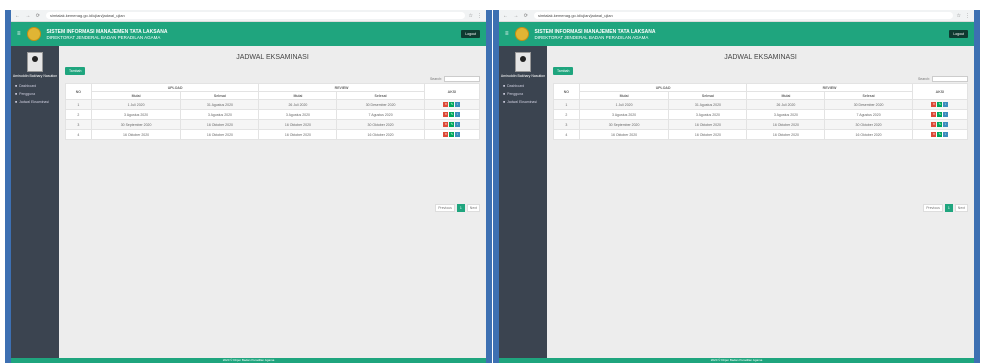 The image size is (985, 363). What do you see at coordinates (248, 360) in the screenshot?
I see `footer: 2020 © Dirjen Badan Peradilan Agama` at bounding box center [248, 360].